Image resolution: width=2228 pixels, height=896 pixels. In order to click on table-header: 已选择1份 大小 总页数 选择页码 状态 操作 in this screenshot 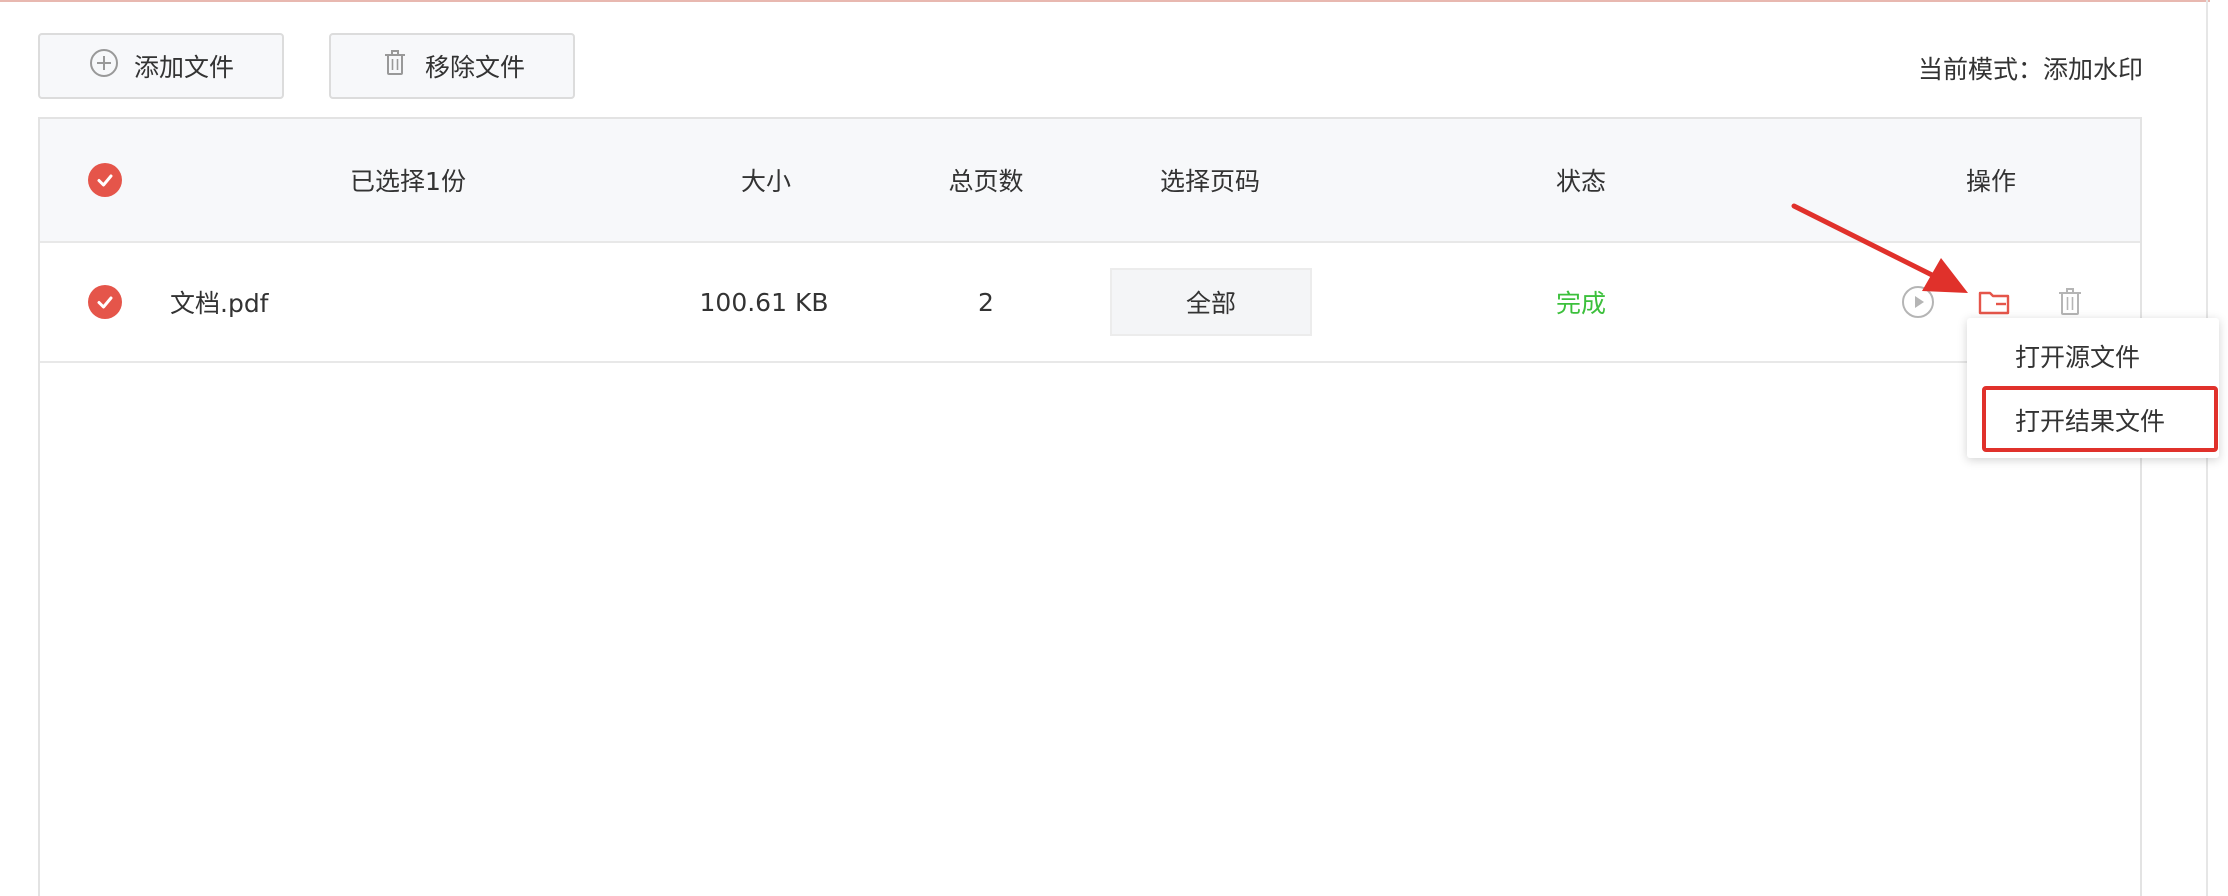, I will do `click(1090, 181)`.